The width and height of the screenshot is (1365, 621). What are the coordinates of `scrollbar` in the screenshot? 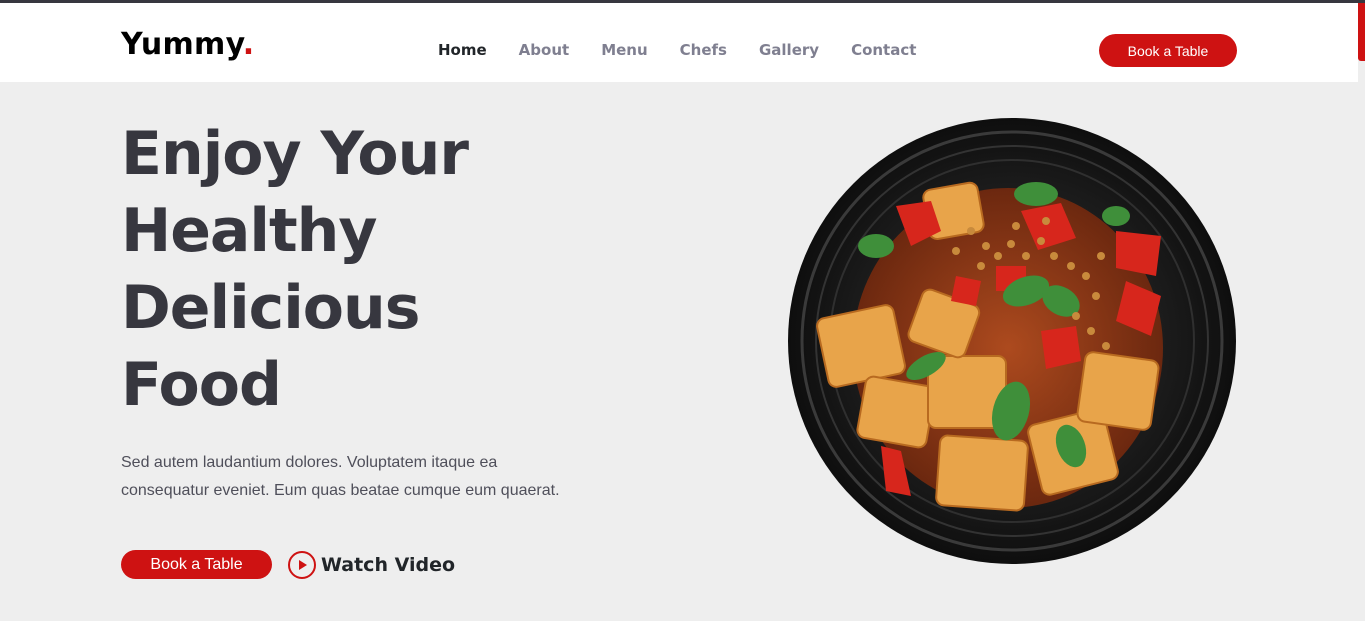 It's located at (1361, 32).